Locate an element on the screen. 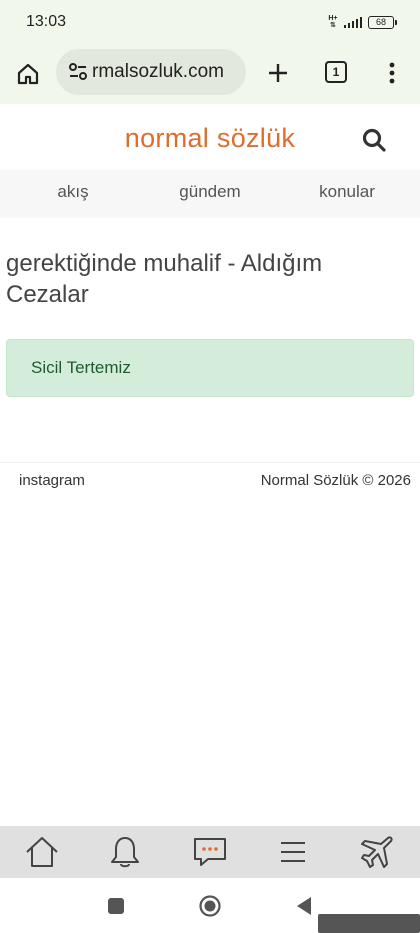 This screenshot has height=933, width=420. data-arrows-icon: ⇅ is located at coordinates (332, 25).